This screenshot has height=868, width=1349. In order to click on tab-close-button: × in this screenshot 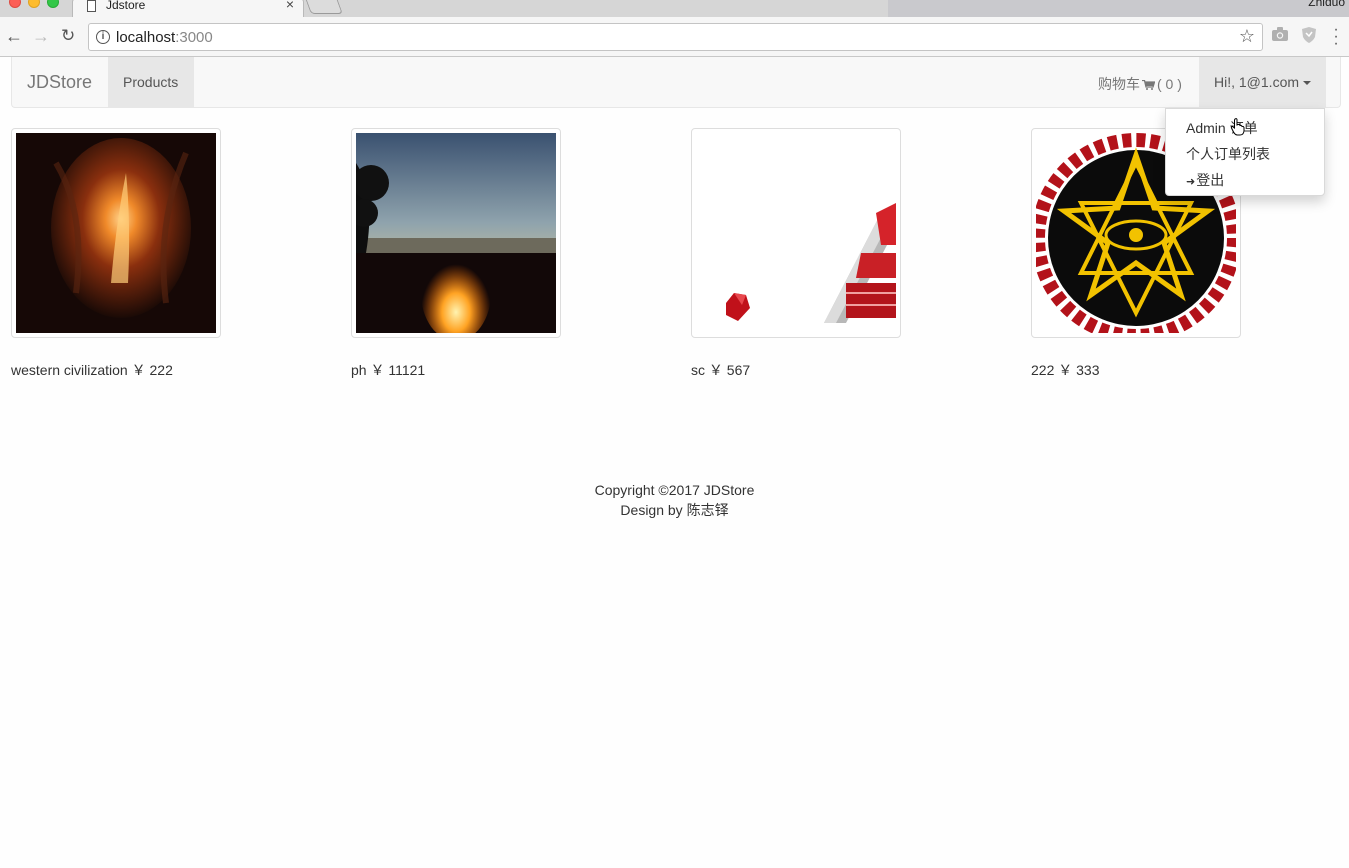, I will do `click(290, 6)`.